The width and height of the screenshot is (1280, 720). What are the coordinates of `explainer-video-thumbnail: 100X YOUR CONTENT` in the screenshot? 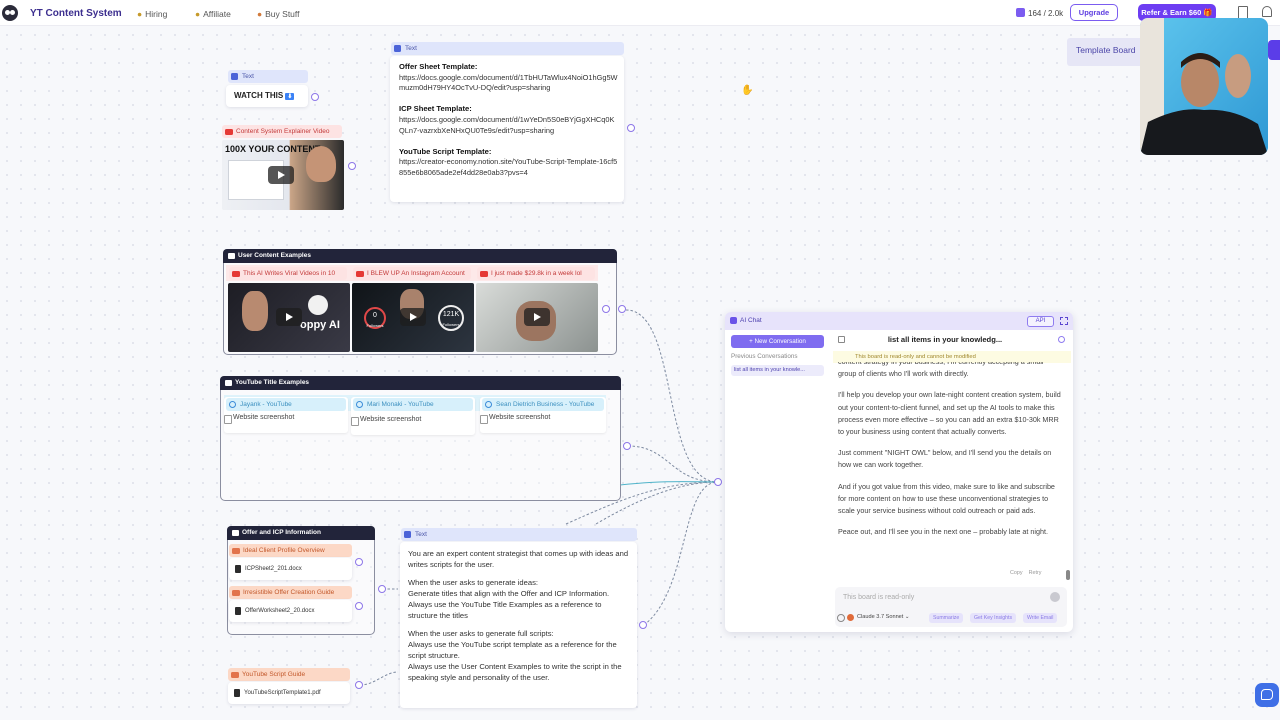 It's located at (283, 175).